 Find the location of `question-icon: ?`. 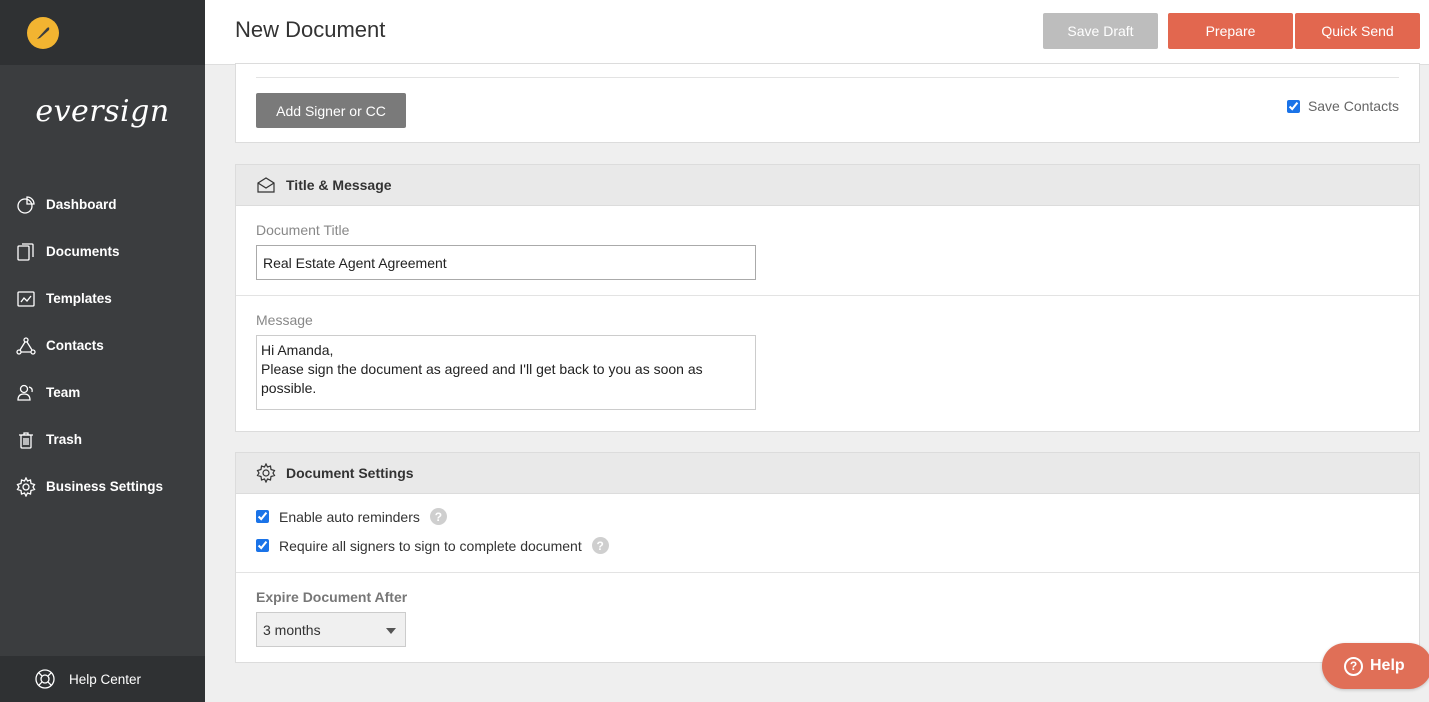

question-icon: ? is located at coordinates (1353, 666).